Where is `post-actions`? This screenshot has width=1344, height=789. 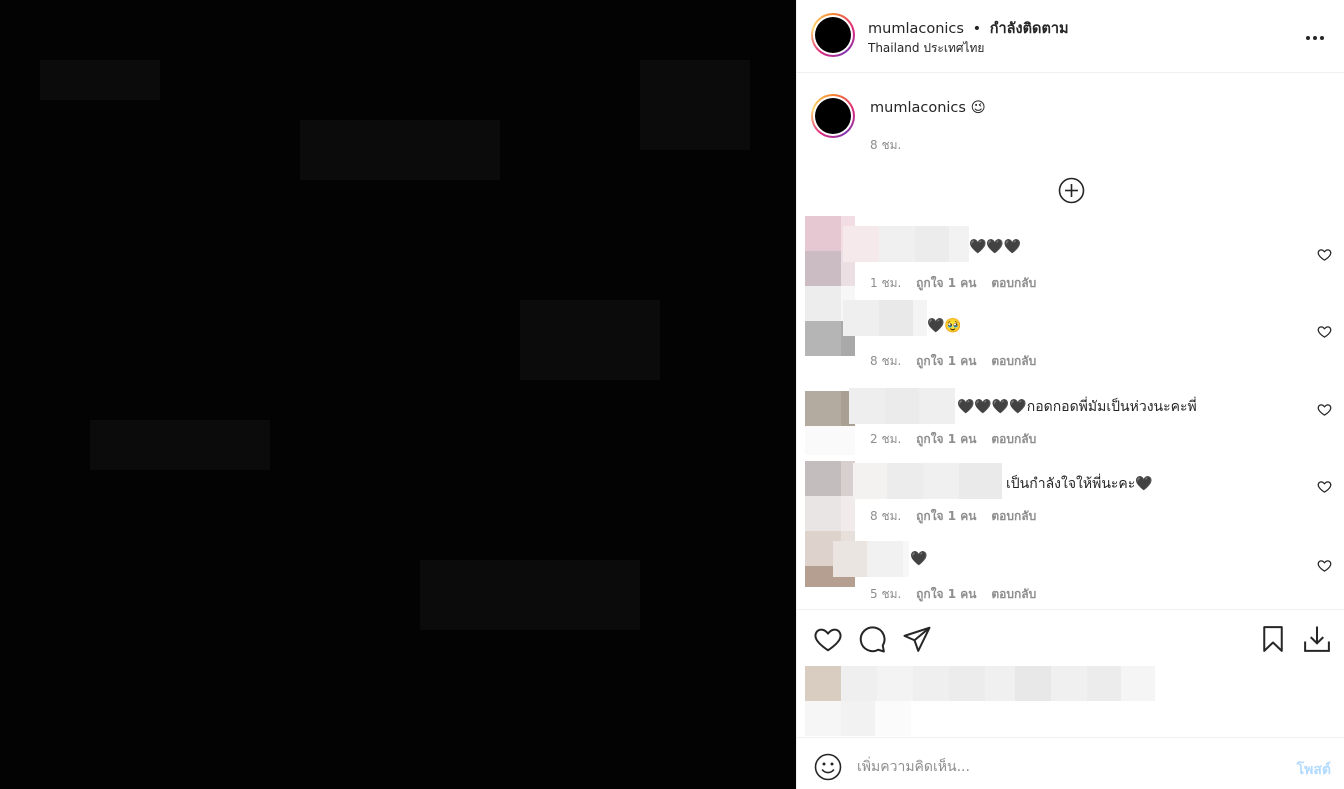 post-actions is located at coordinates (1070, 673).